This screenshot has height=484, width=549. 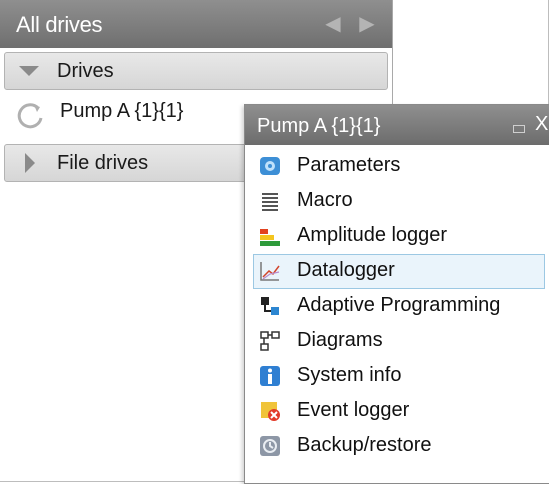 I want to click on menu-item-amplitude-logger: Amplitude logger, so click(x=399, y=236).